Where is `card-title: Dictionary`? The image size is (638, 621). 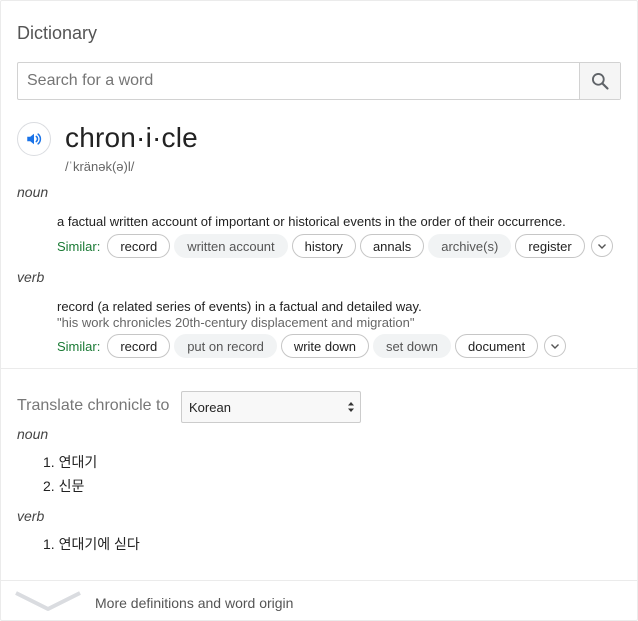
card-title: Dictionary is located at coordinates (57, 33).